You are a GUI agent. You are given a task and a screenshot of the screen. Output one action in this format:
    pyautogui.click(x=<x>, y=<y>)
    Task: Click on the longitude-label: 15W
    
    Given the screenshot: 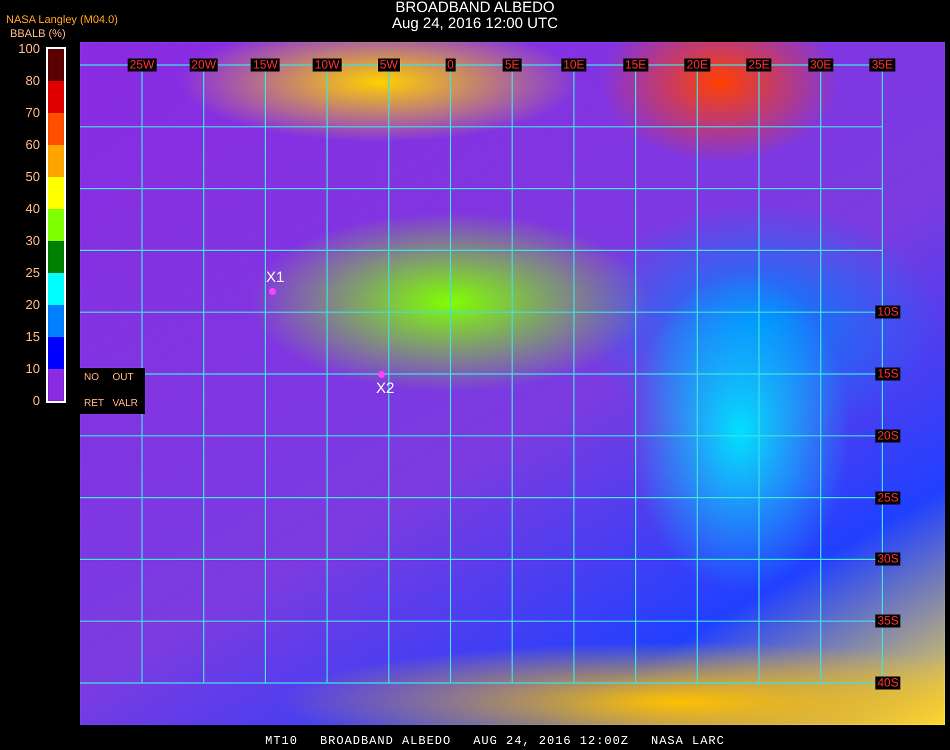 What is the action you would take?
    pyautogui.click(x=265, y=65)
    